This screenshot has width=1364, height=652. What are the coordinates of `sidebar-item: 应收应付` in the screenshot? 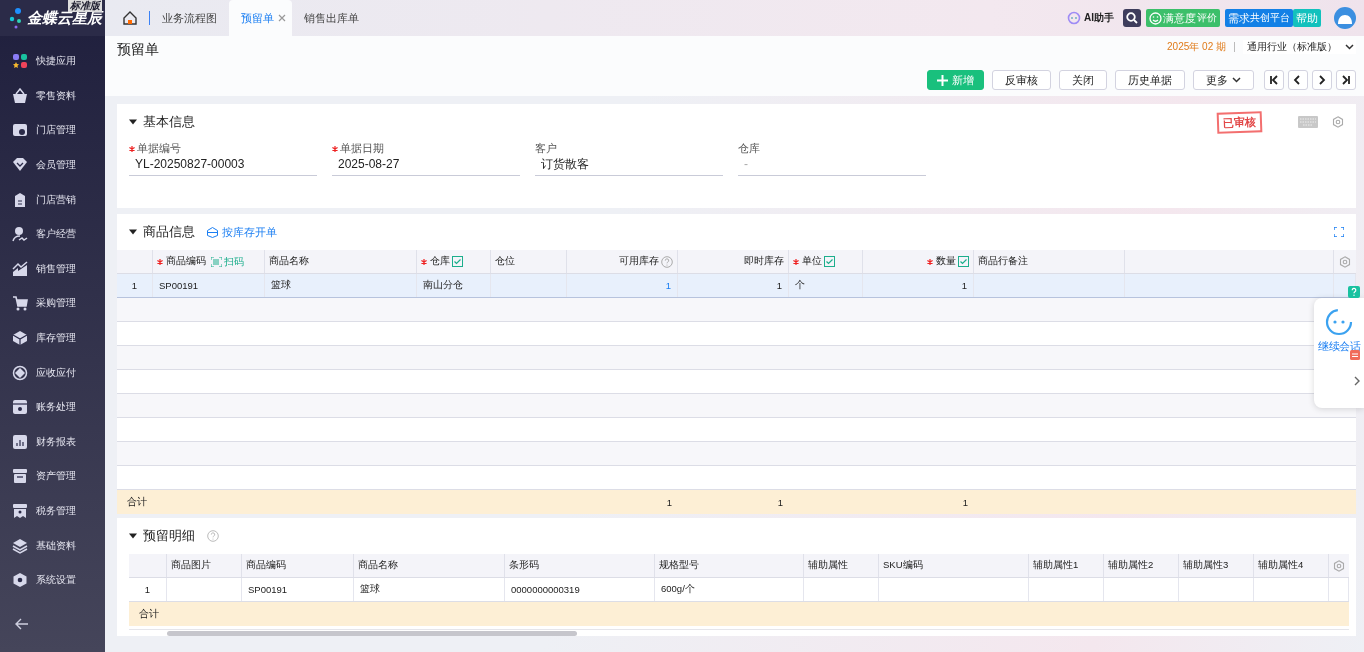 It's located at (52, 372).